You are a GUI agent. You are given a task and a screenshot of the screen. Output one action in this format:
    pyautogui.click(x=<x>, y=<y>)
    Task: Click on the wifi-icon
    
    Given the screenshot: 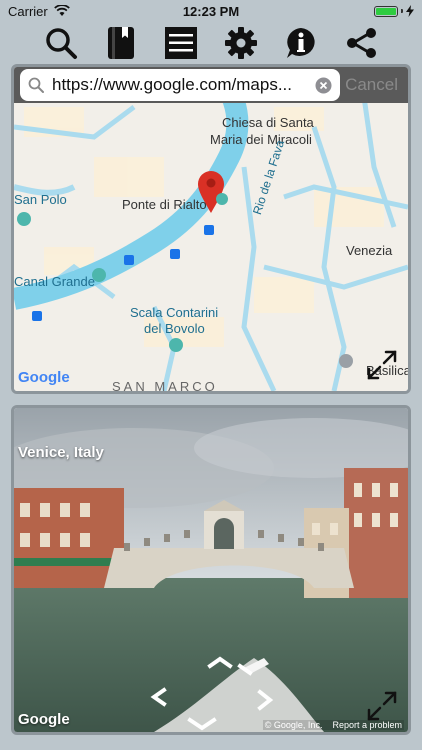 What is the action you would take?
    pyautogui.click(x=61, y=10)
    